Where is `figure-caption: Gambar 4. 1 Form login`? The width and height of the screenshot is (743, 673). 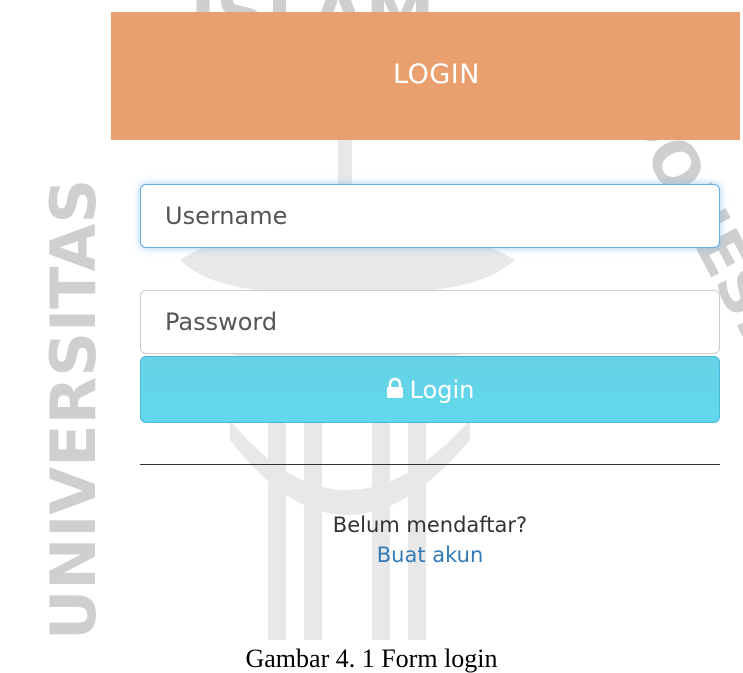
figure-caption: Gambar 4. 1 Form login is located at coordinates (371, 658).